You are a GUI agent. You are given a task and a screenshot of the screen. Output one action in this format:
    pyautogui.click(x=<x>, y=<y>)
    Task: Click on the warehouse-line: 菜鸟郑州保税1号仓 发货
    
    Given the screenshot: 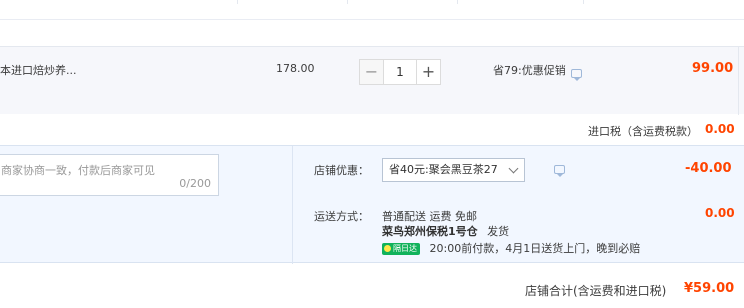 What is the action you would take?
    pyautogui.click(x=445, y=231)
    